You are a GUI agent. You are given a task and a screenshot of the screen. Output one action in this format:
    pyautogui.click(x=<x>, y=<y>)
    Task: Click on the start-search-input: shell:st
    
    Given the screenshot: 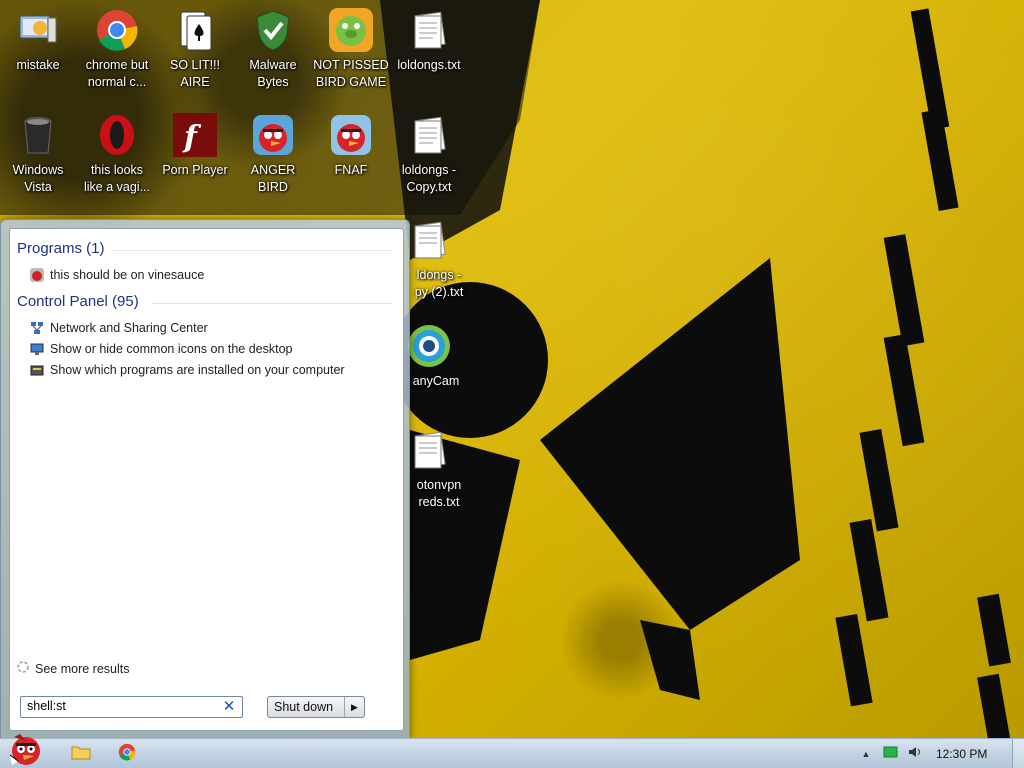 What is the action you would take?
    pyautogui.click(x=131, y=707)
    